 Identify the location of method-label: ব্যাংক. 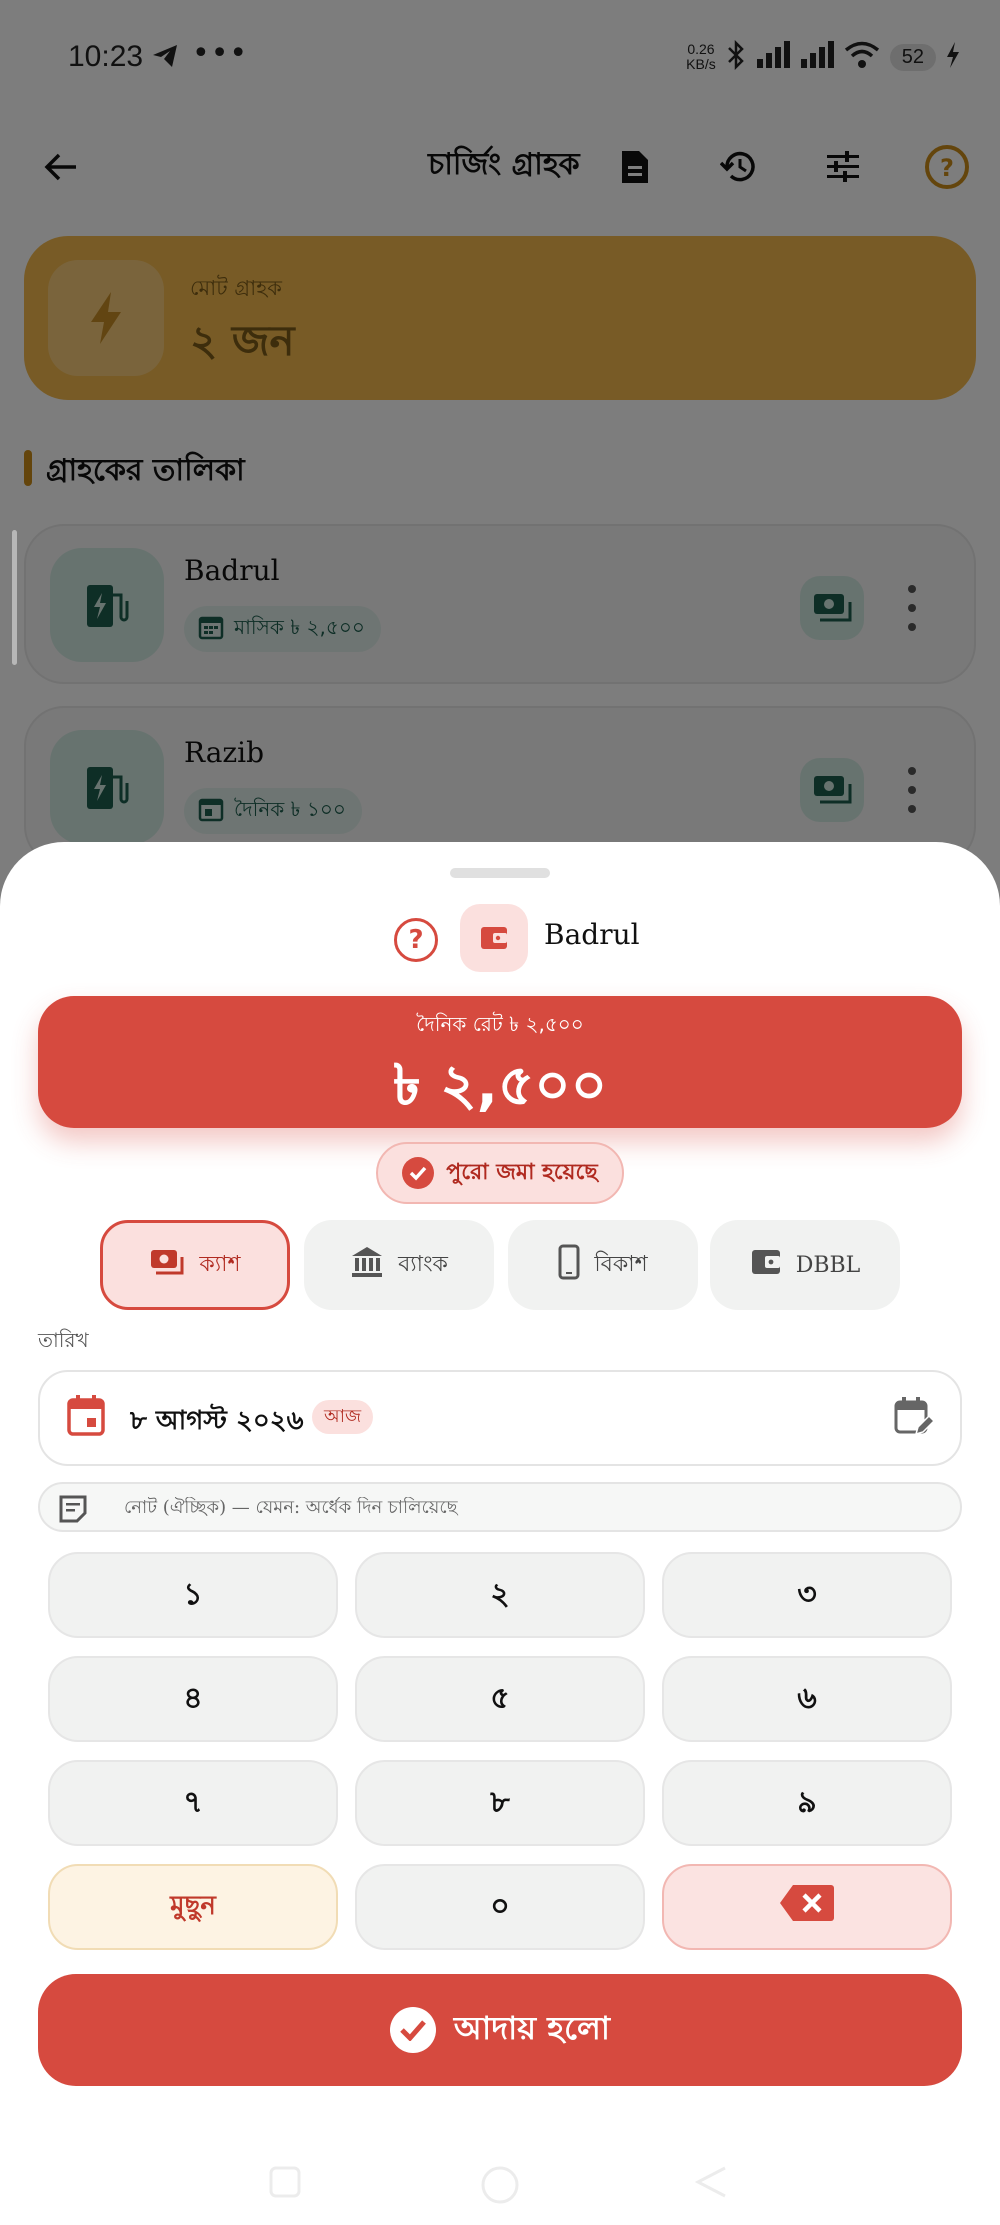
(423, 1264).